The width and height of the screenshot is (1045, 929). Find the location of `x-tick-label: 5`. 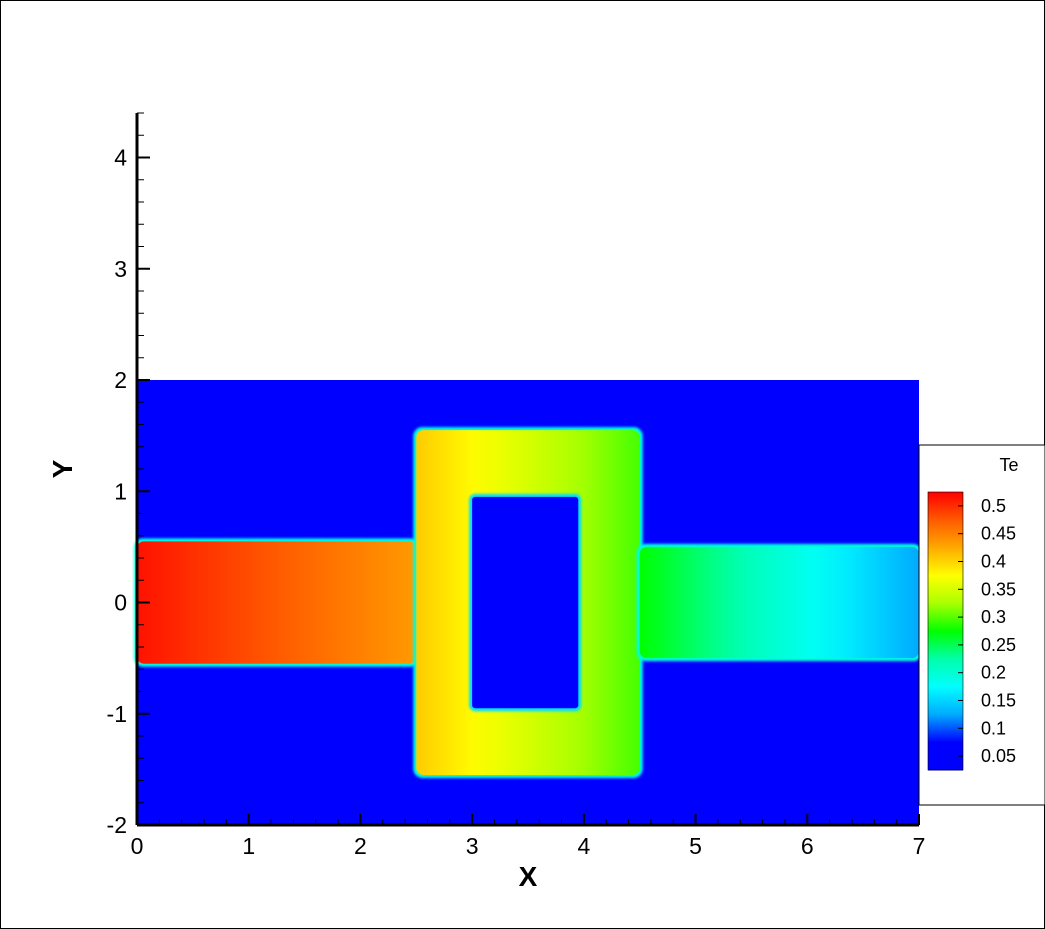

x-tick-label: 5 is located at coordinates (695, 846).